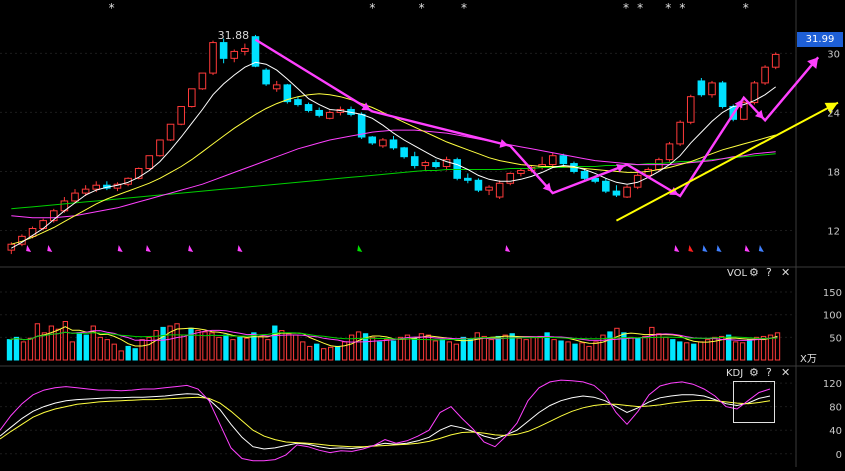 This screenshot has height=471, width=845. Describe the element at coordinates (393, 336) in the screenshot. I see `vol-ma20-line` at that location.